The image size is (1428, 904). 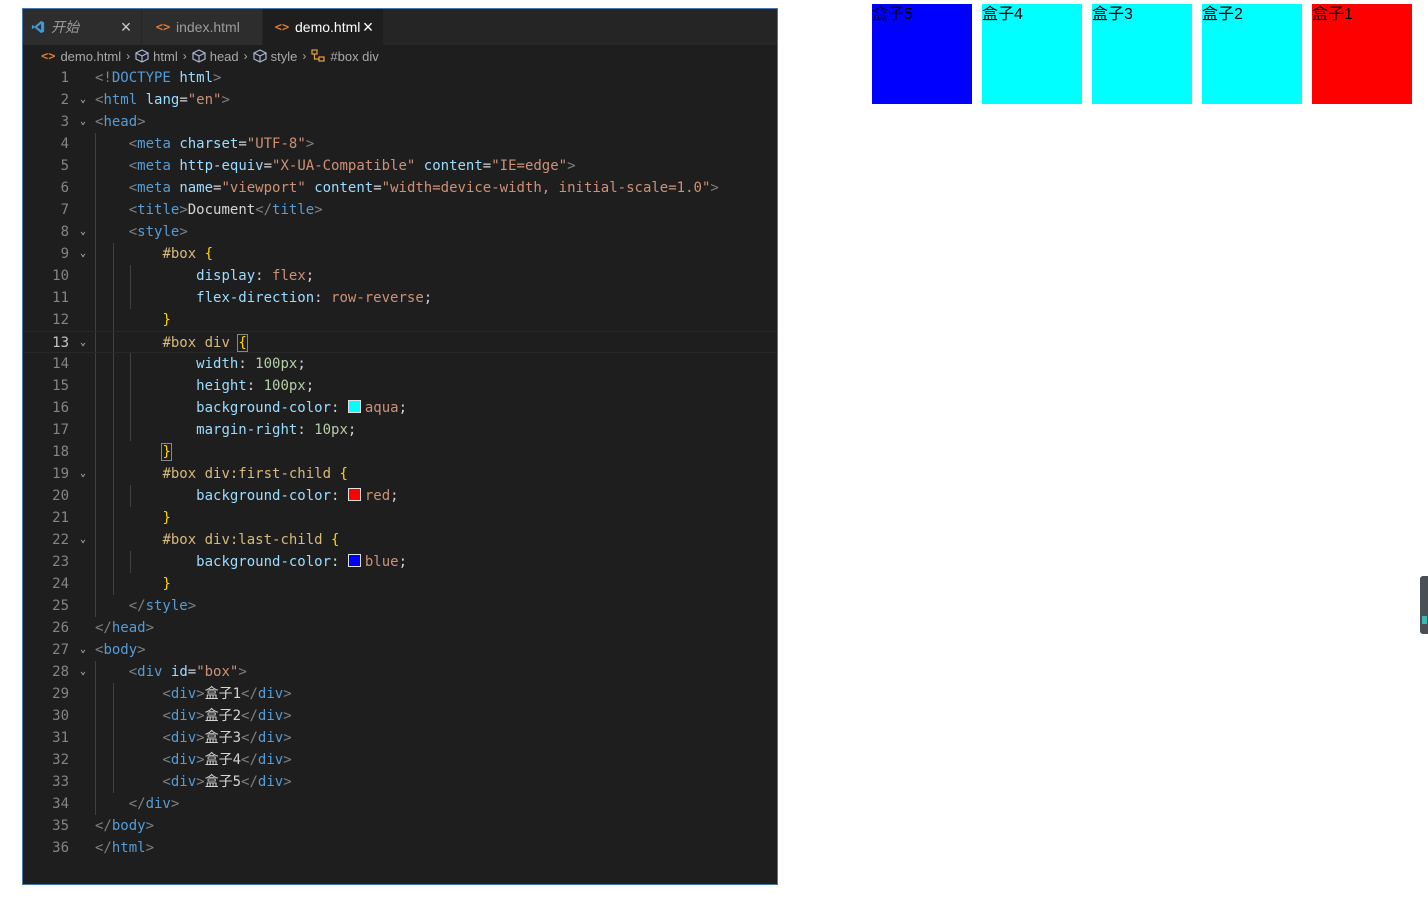 What do you see at coordinates (400, 760) in the screenshot?
I see `code-line: 32 <div>盒子4</div>` at bounding box center [400, 760].